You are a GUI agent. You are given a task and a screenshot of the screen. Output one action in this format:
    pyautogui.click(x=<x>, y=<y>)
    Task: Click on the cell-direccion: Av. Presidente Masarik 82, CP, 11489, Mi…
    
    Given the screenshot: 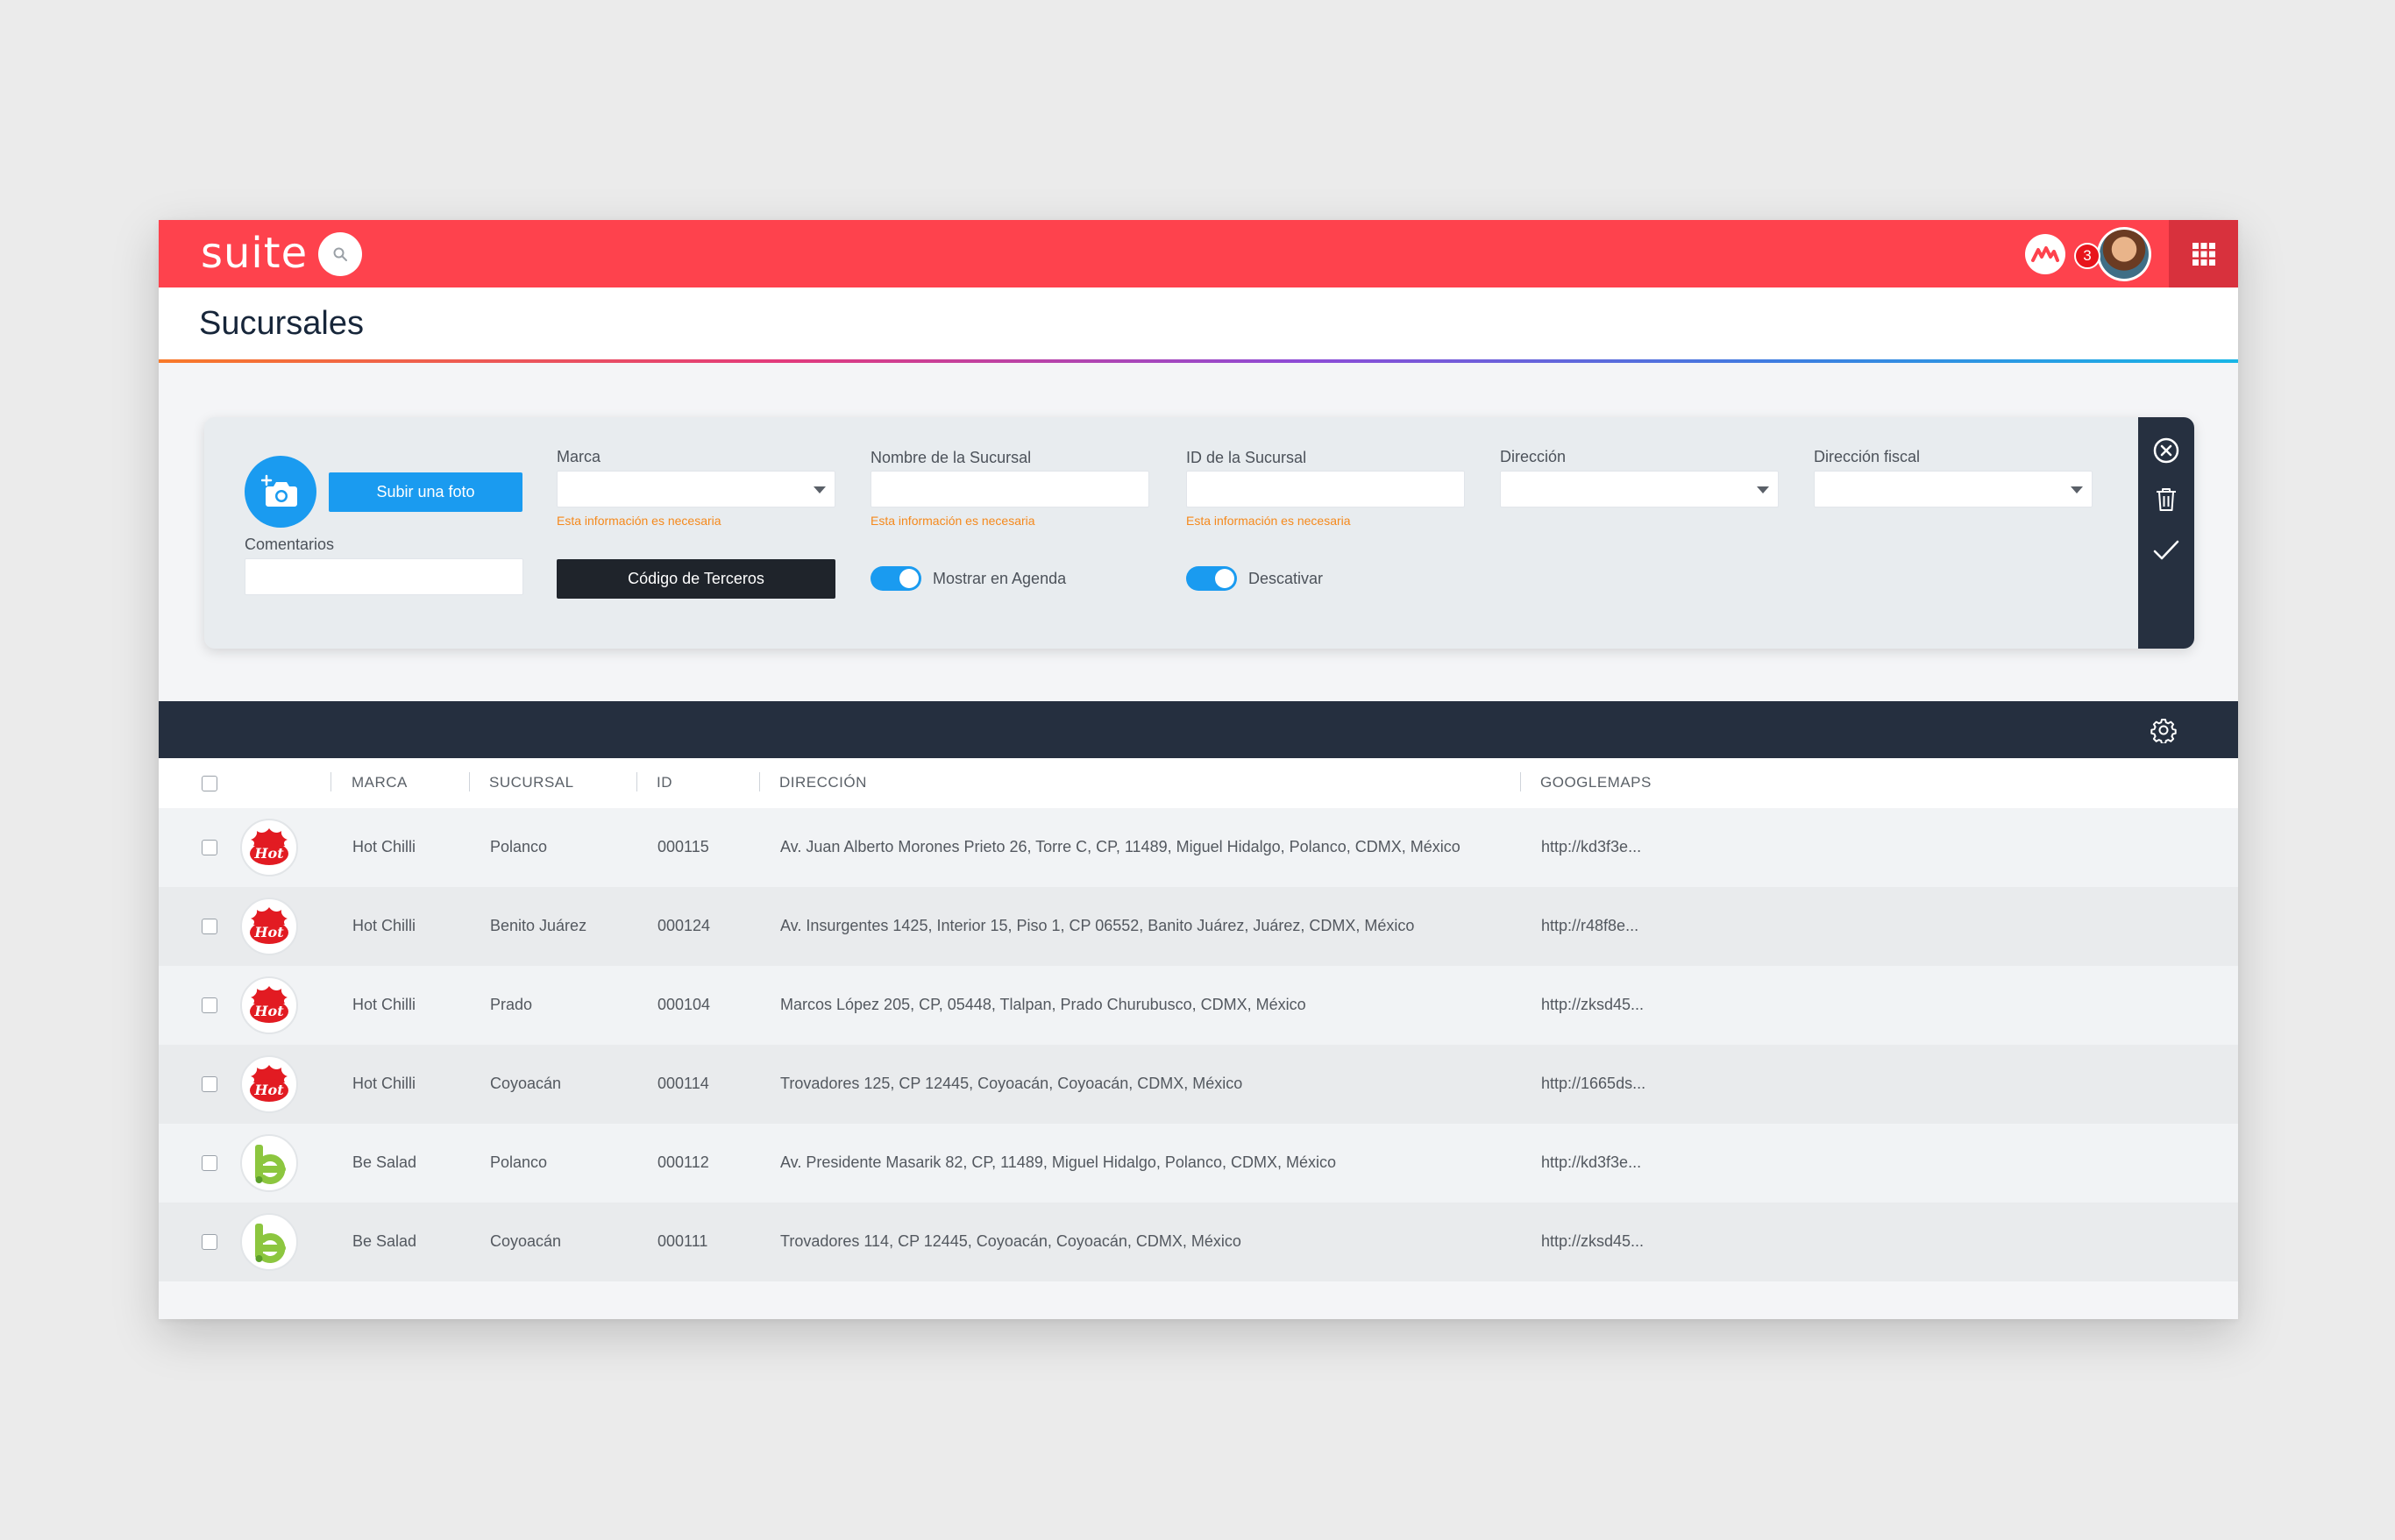 What is the action you would take?
    pyautogui.click(x=1058, y=1162)
    